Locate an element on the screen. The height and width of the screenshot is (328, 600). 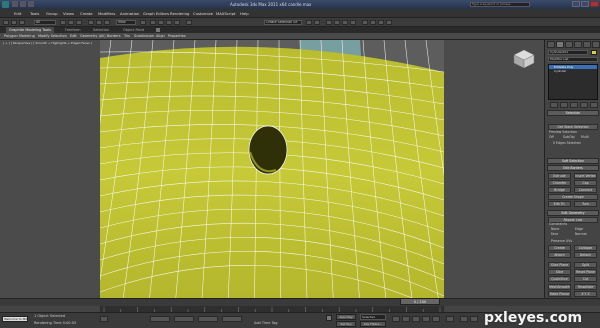
modify-tab-icon is located at coordinates (560, 44).